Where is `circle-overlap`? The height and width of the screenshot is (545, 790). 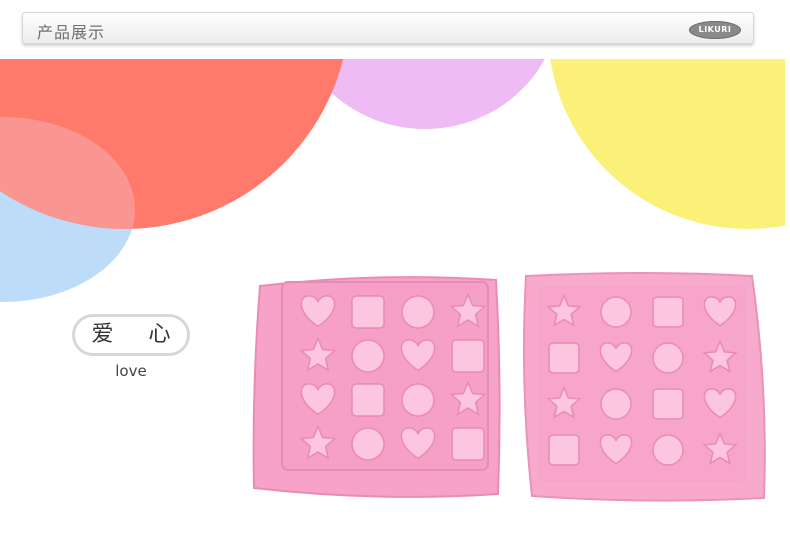 circle-overlap is located at coordinates (175, 144).